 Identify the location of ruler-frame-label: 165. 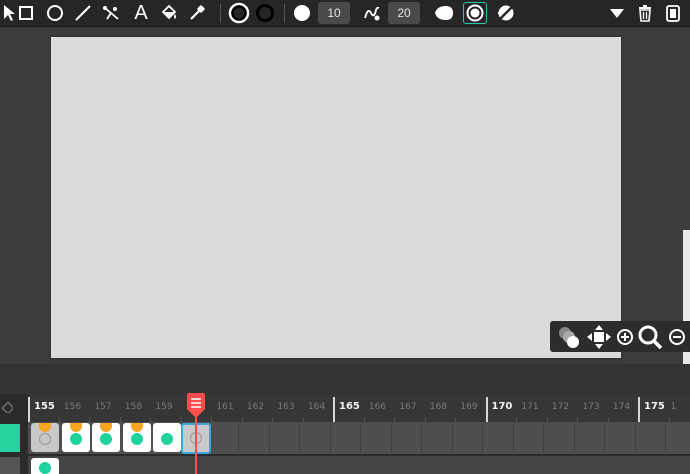
(349, 406).